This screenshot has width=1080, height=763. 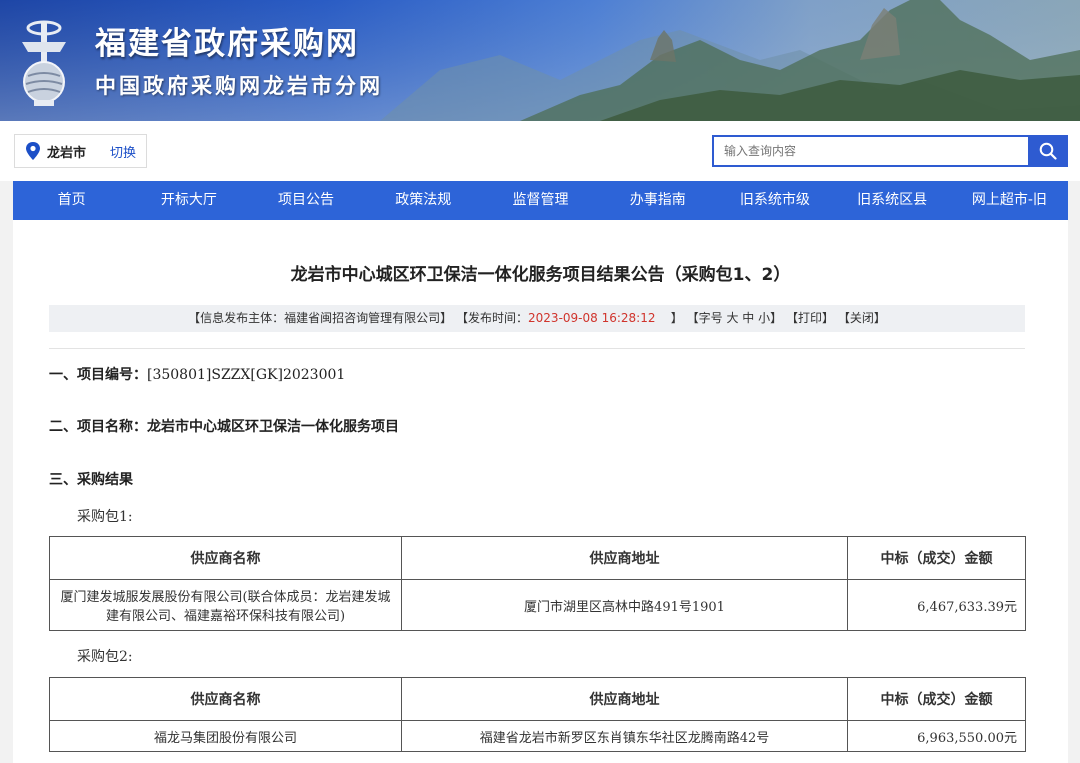 What do you see at coordinates (246, 375) in the screenshot?
I see `project-number-value: [350801]SZZX[GK]2023001` at bounding box center [246, 375].